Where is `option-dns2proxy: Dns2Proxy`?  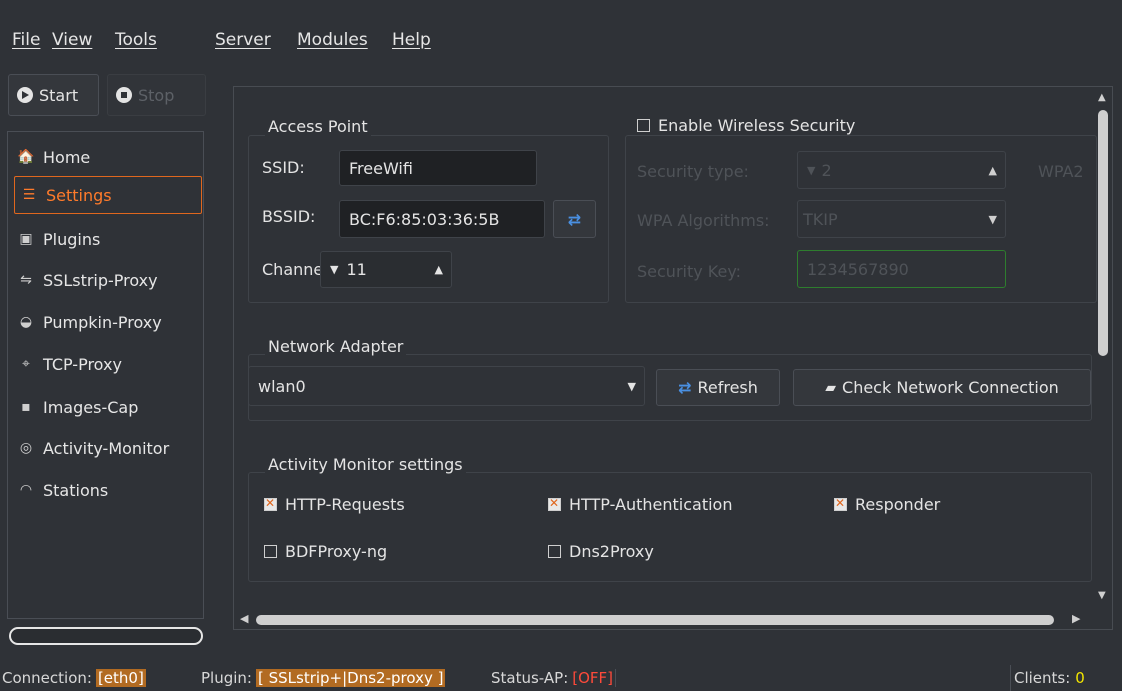 option-dns2proxy: Dns2Proxy is located at coordinates (601, 551).